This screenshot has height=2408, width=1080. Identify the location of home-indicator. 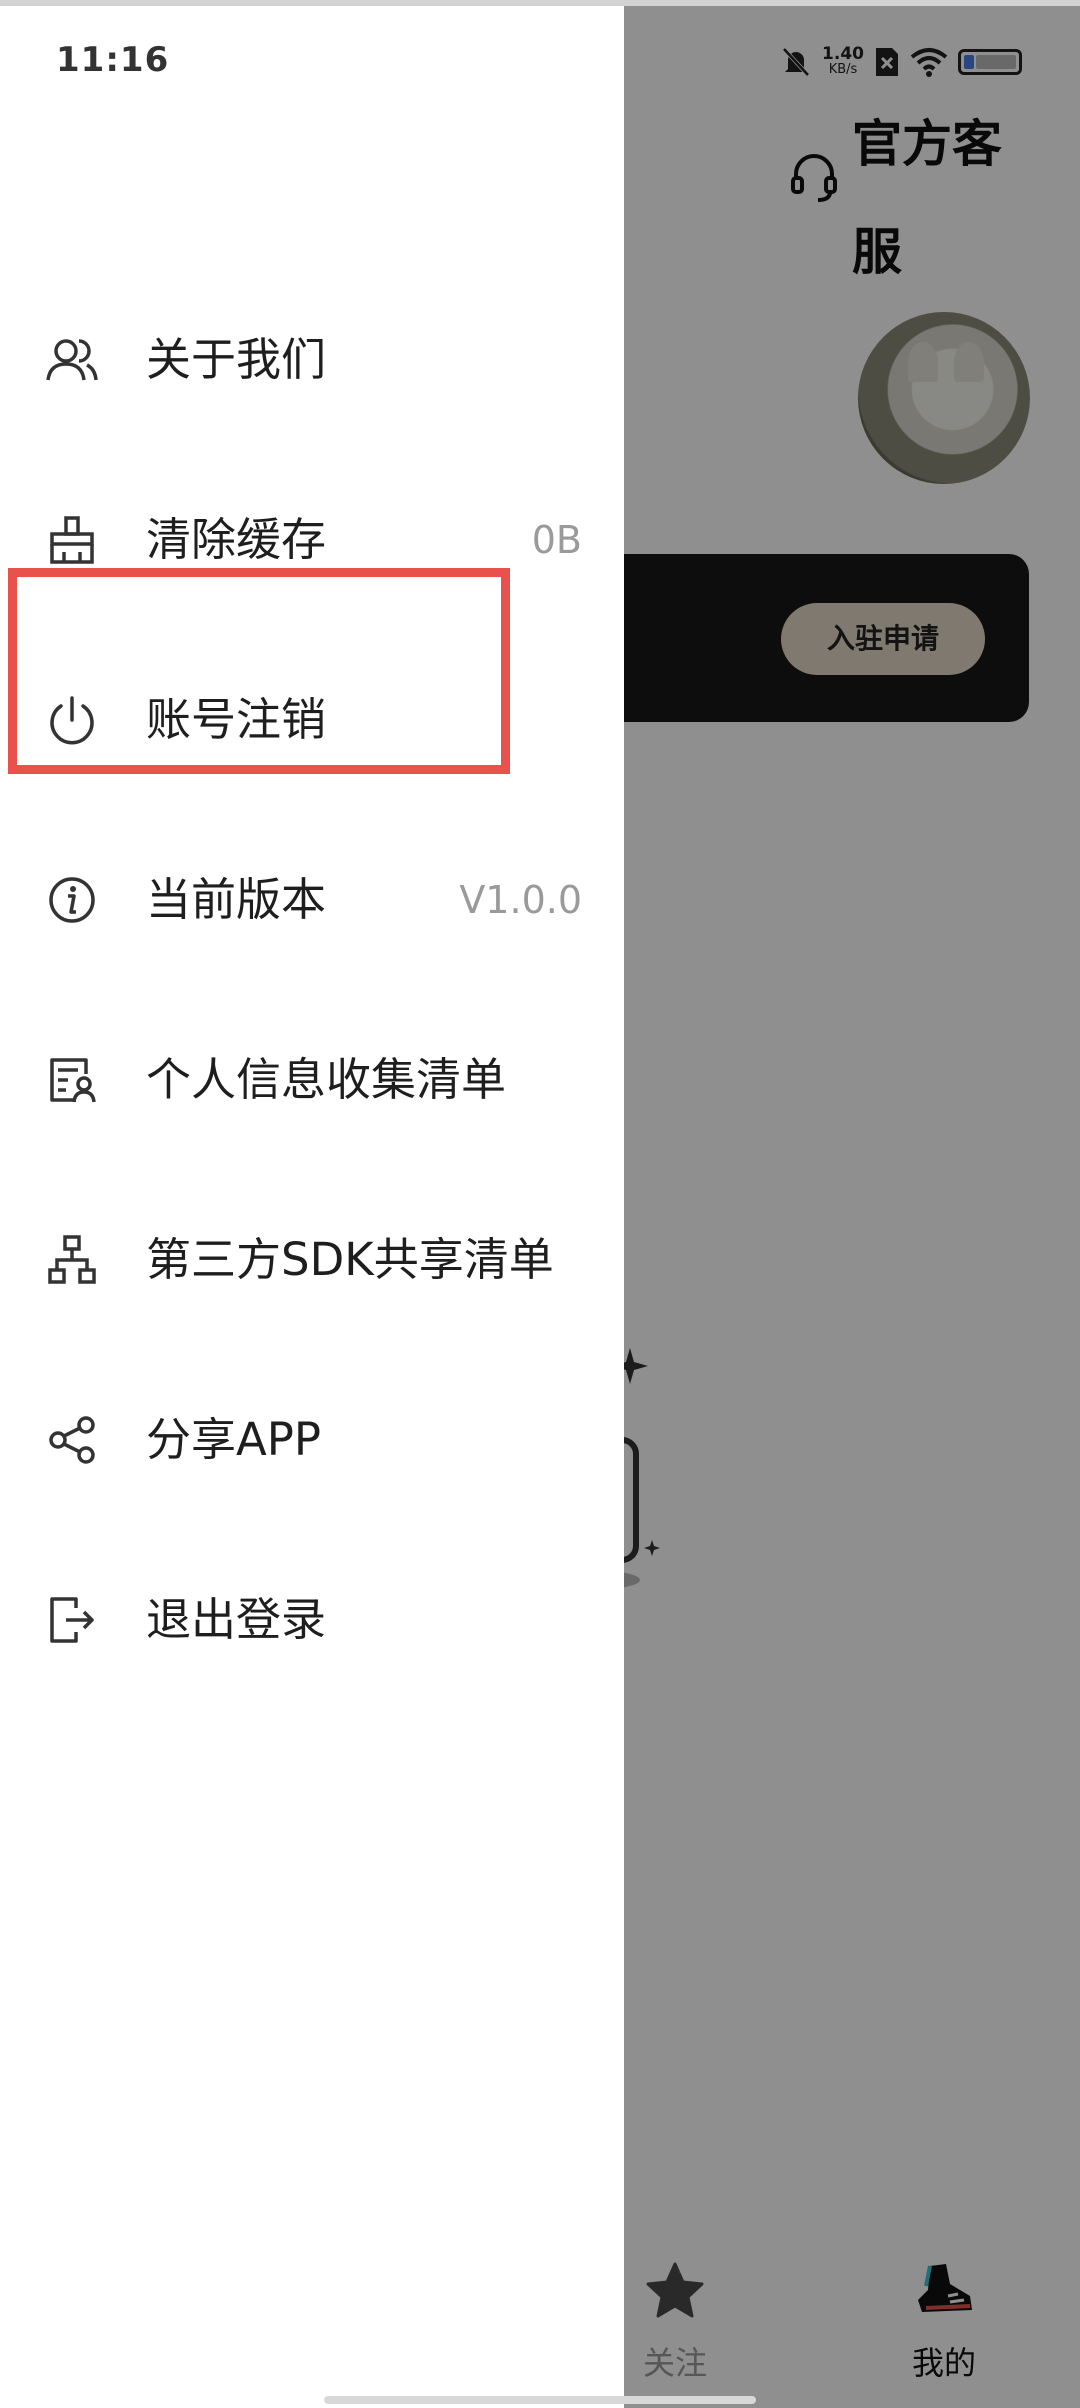
(540, 2400).